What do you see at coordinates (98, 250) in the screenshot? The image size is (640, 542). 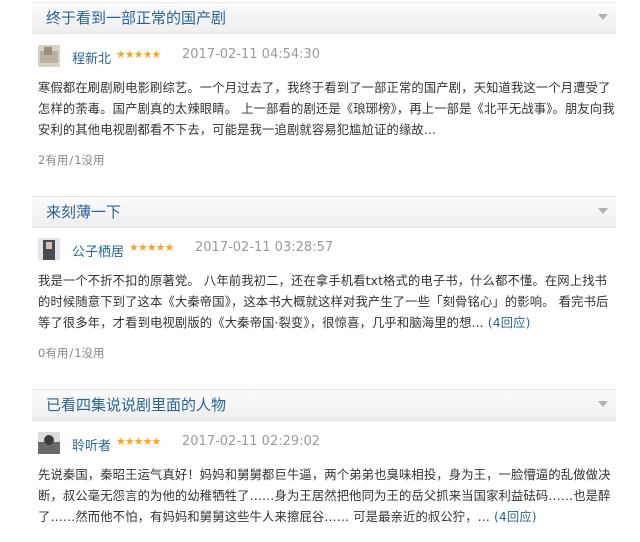 I see `author-link: 公子栖居` at bounding box center [98, 250].